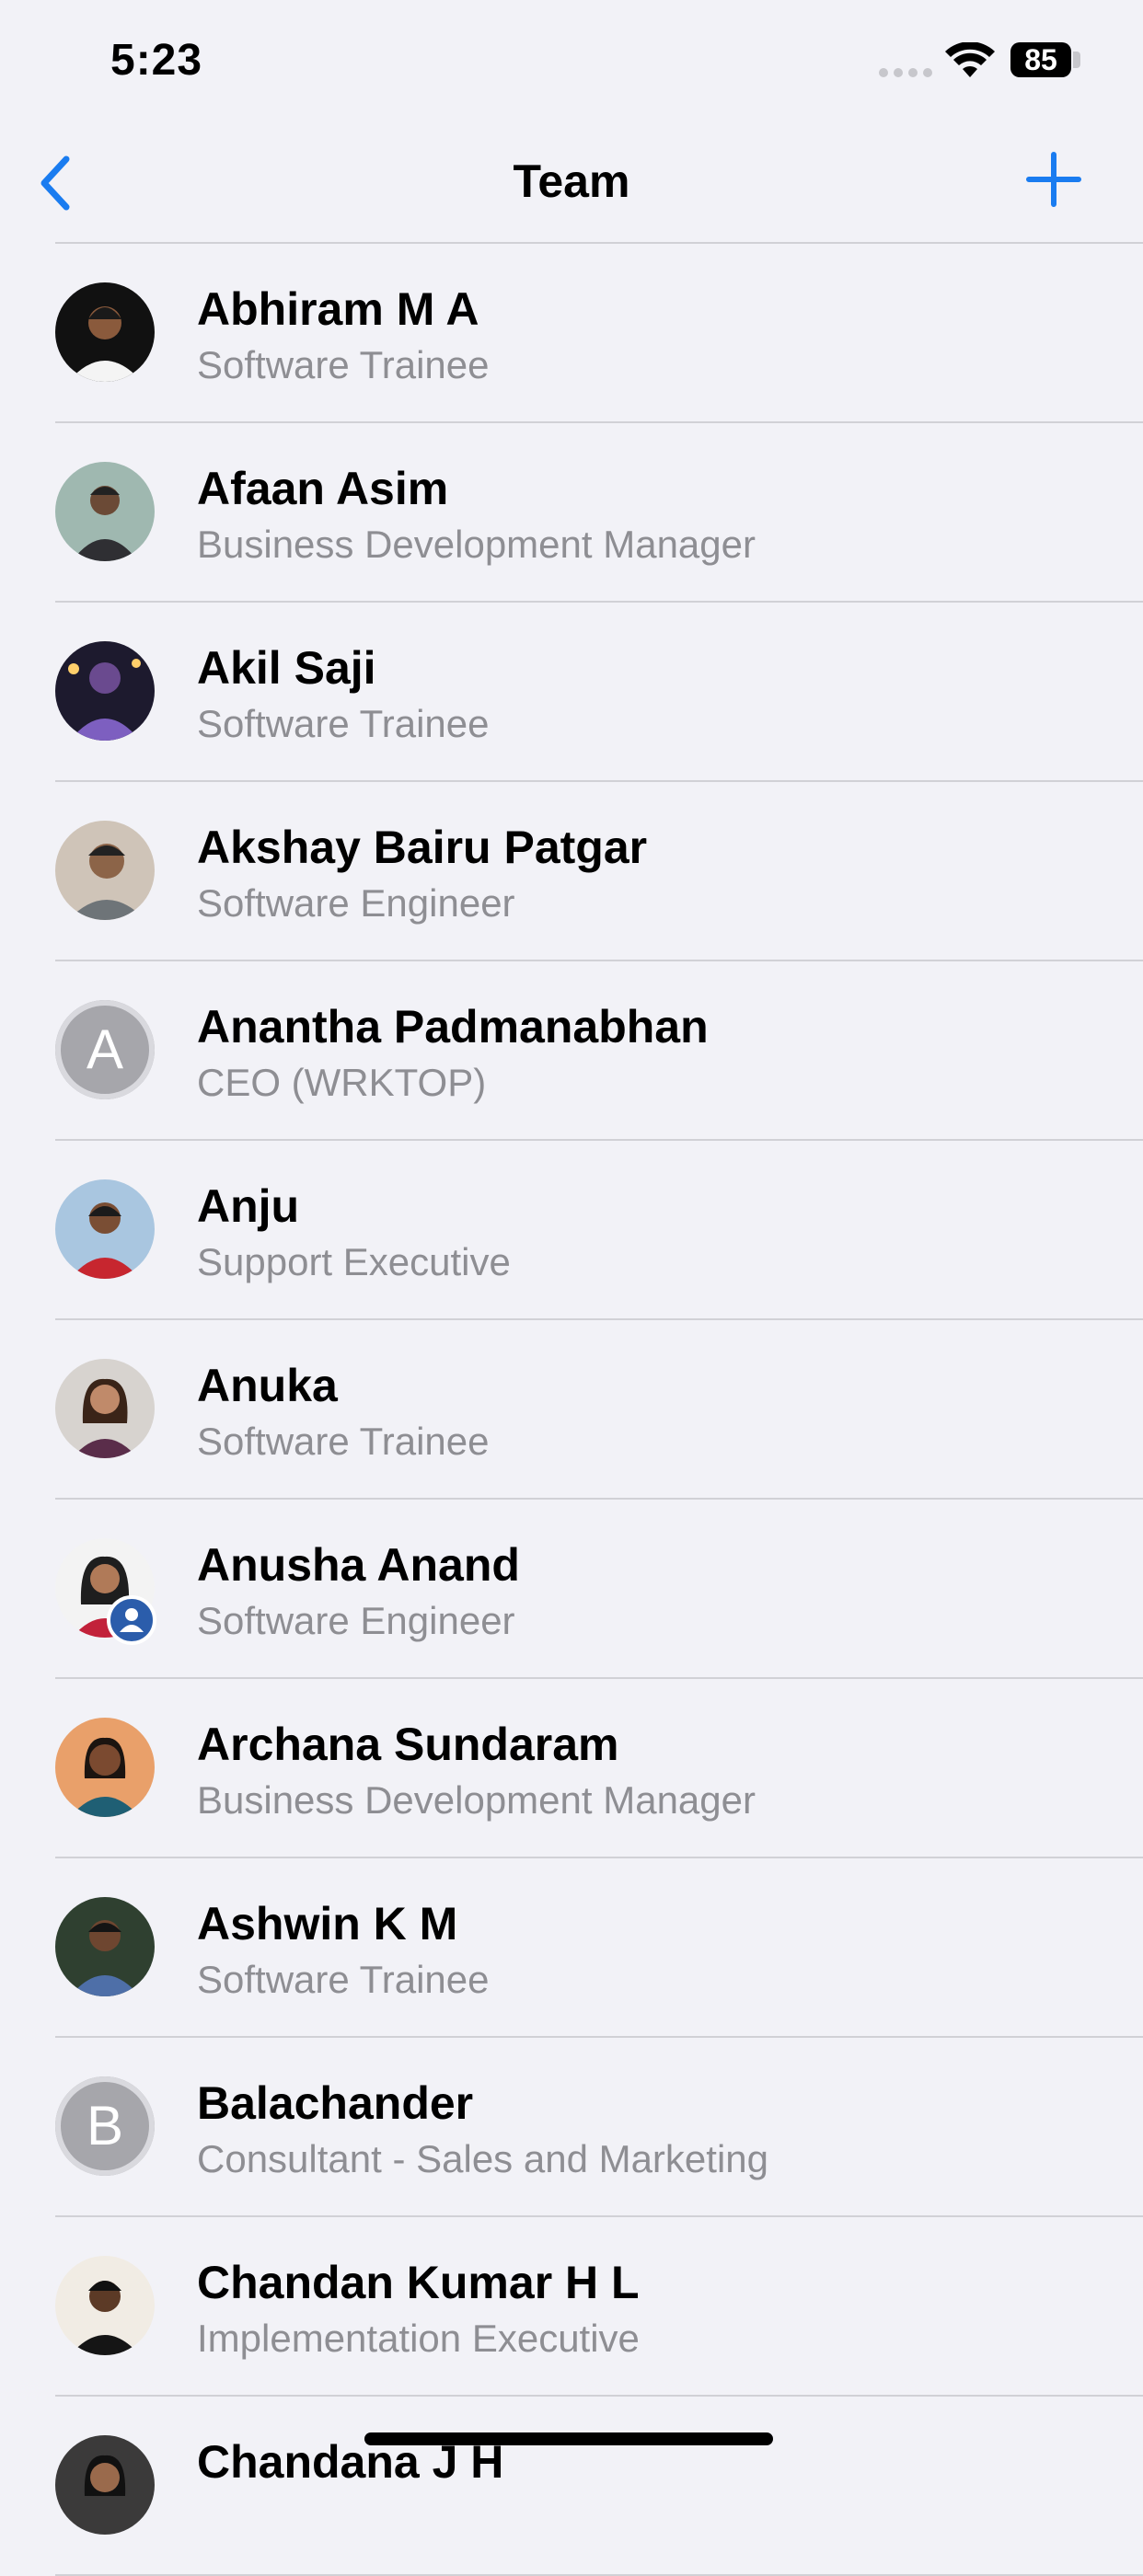 The image size is (1143, 2576). Describe the element at coordinates (418, 2338) in the screenshot. I see `member-role: Implementation Executive` at that location.